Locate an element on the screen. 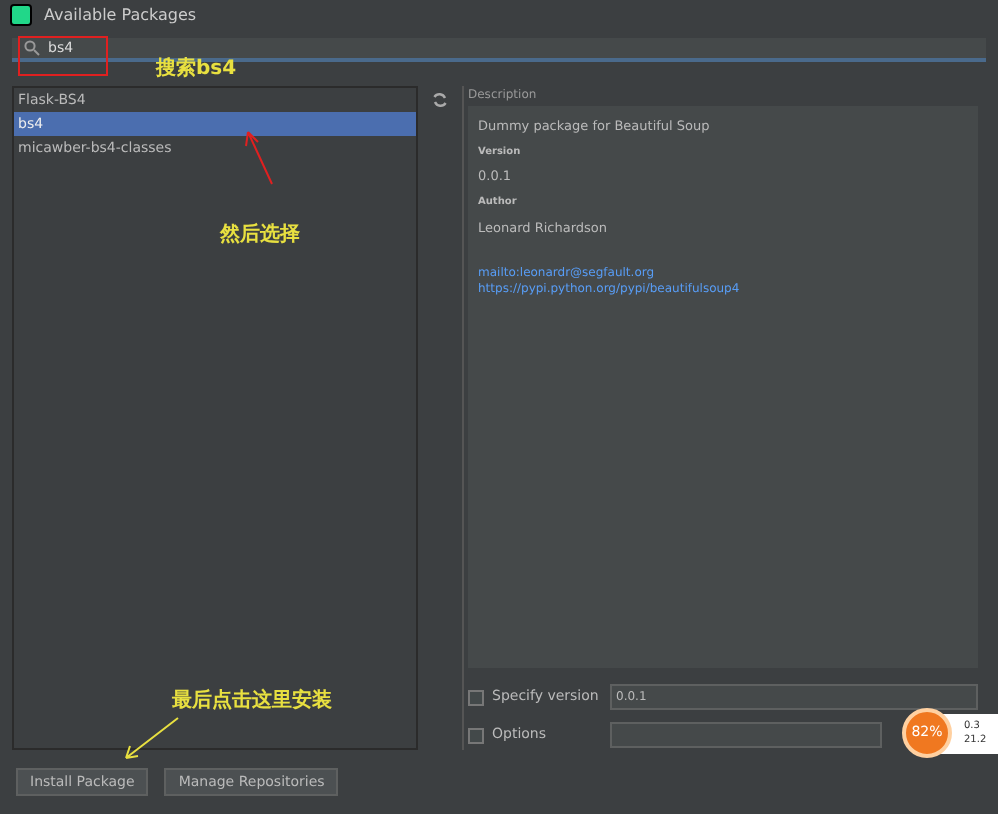 The image size is (998, 814). options-field is located at coordinates (746, 735).